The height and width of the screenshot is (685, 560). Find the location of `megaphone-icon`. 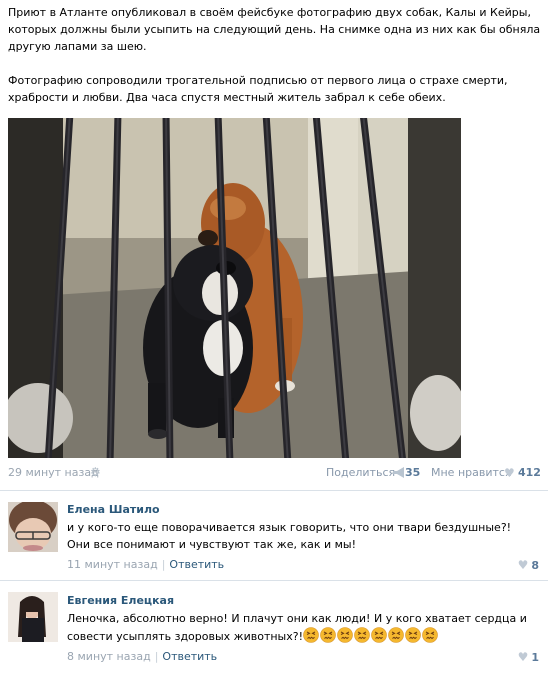

megaphone-icon is located at coordinates (399, 472).